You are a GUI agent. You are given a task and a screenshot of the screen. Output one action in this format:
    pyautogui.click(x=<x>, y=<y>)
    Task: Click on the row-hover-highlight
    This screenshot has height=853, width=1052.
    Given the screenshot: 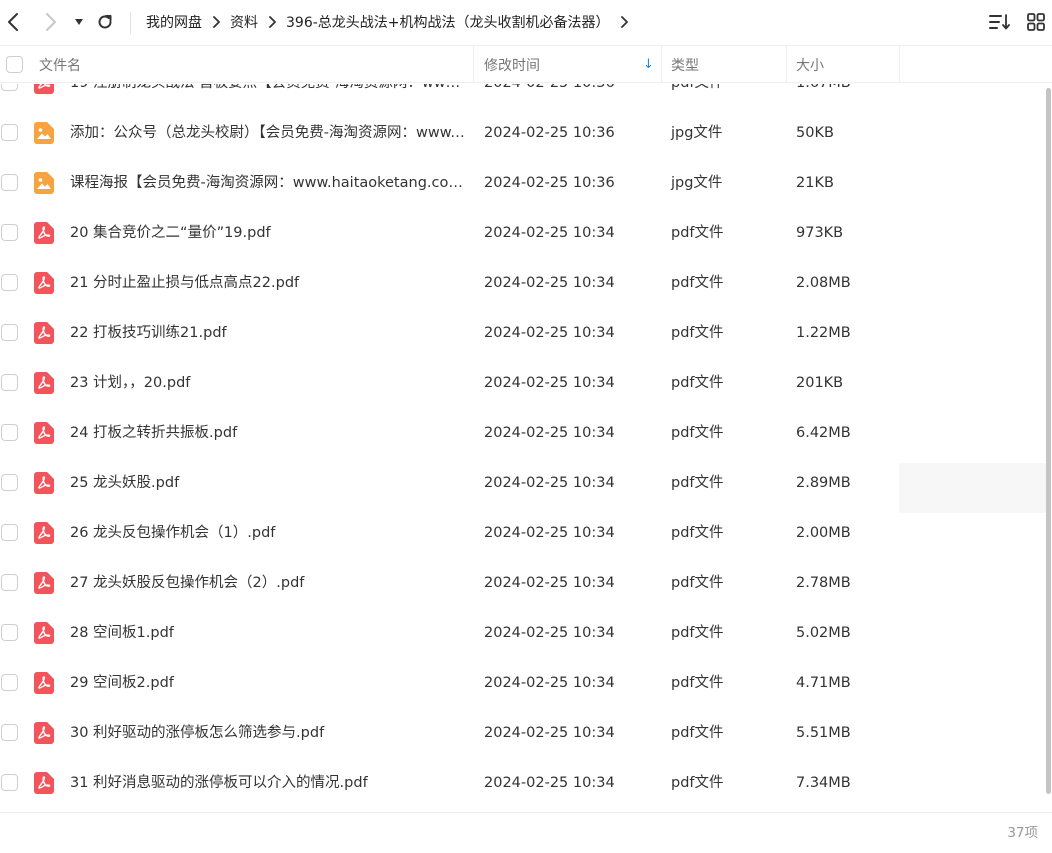 What is the action you would take?
    pyautogui.click(x=972, y=488)
    